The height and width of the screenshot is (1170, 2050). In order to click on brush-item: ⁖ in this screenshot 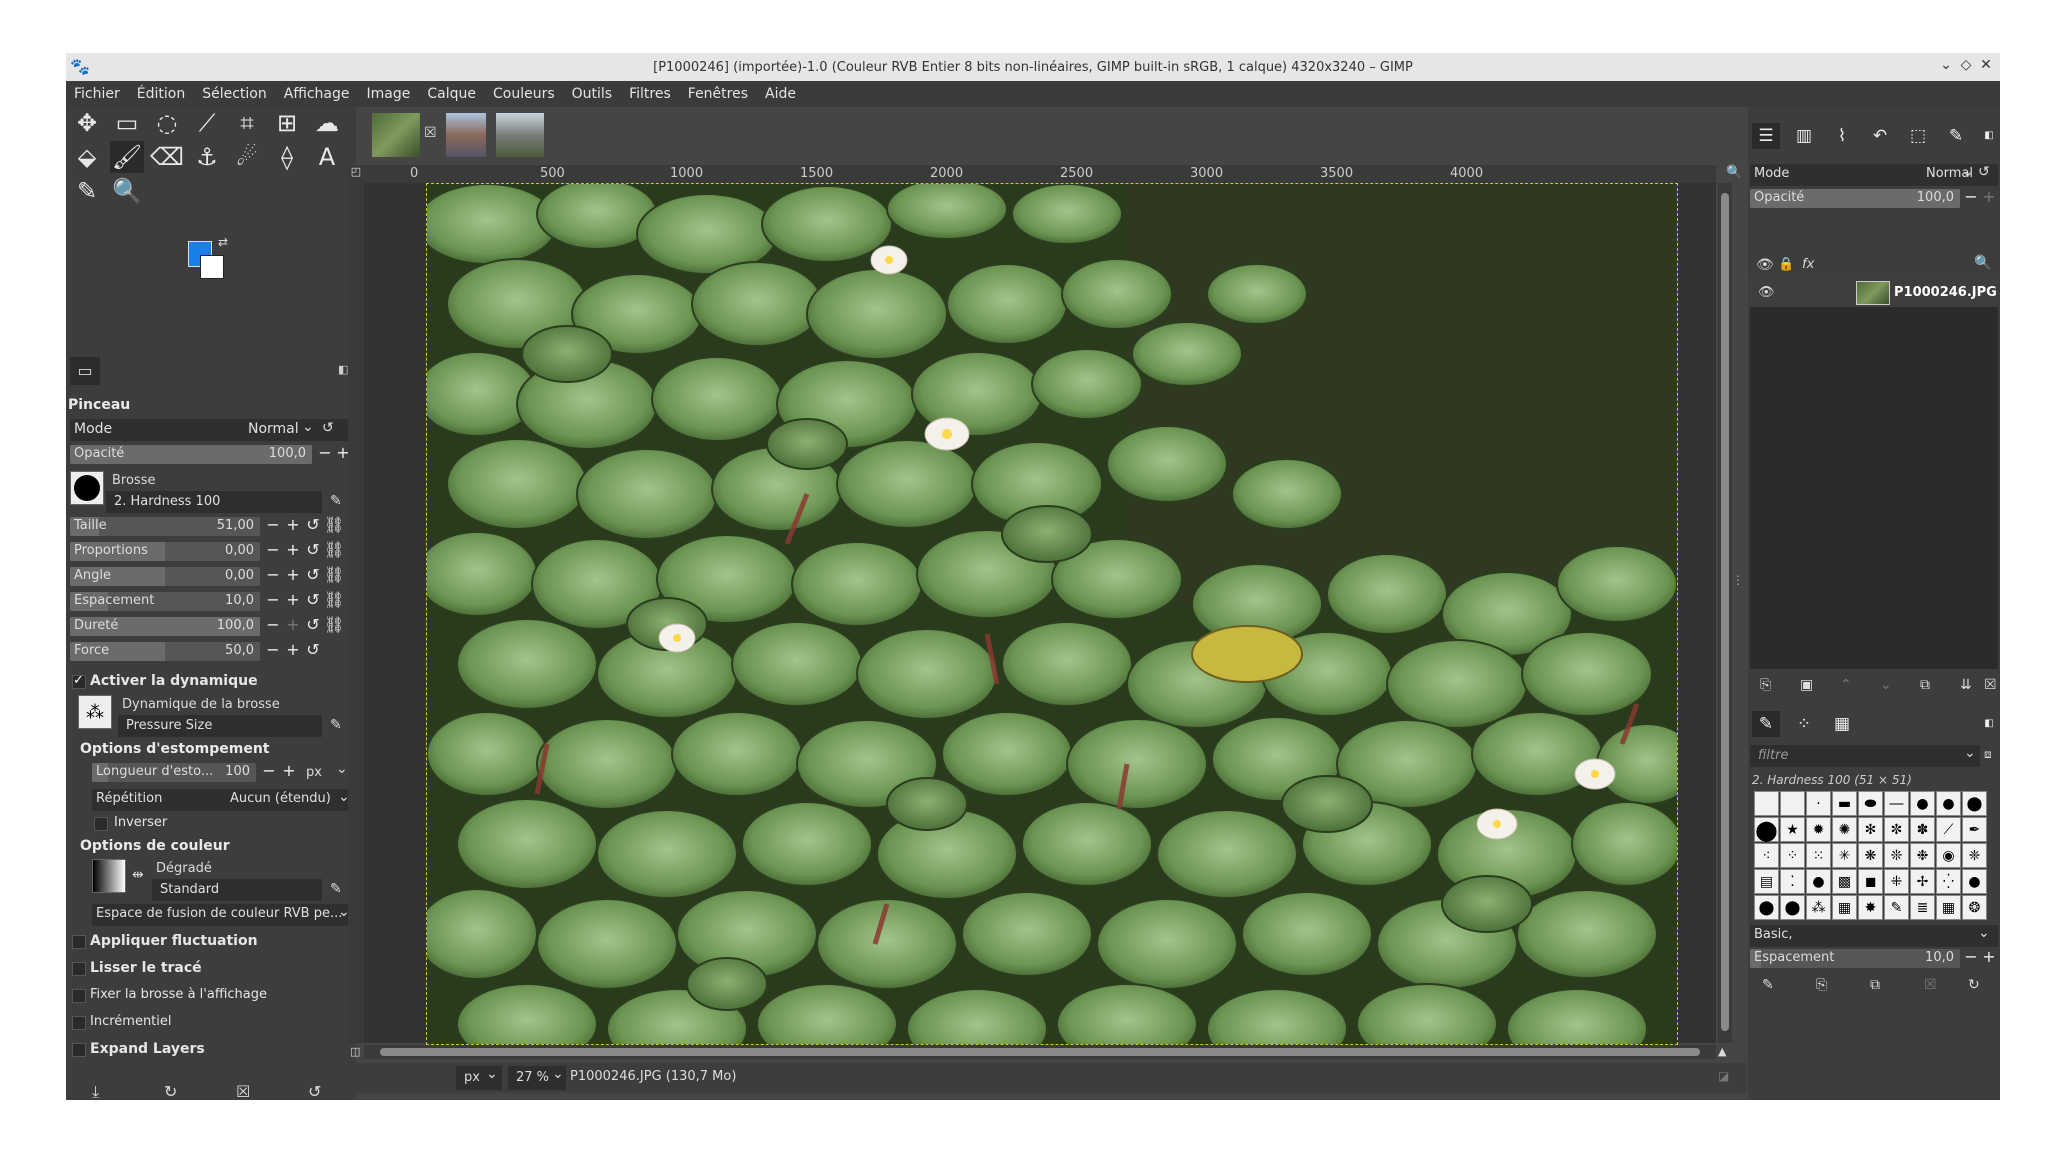, I will do `click(1766, 855)`.